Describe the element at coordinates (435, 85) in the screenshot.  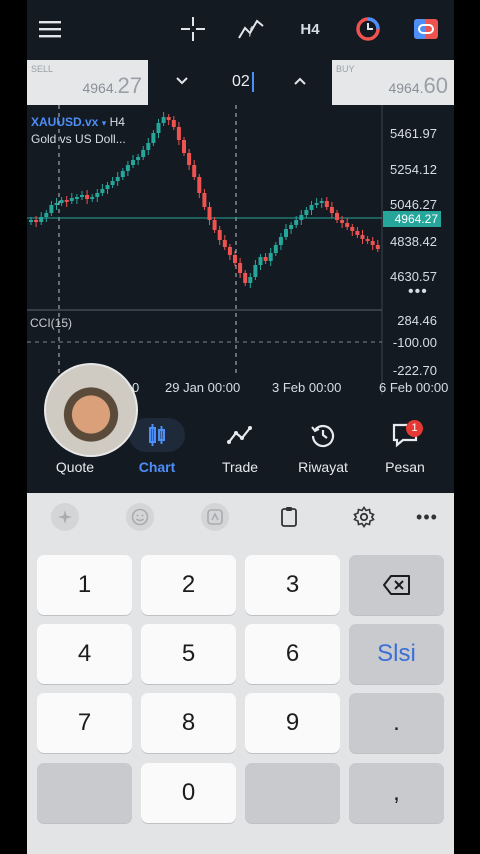
I see `buy-price-big: 60` at that location.